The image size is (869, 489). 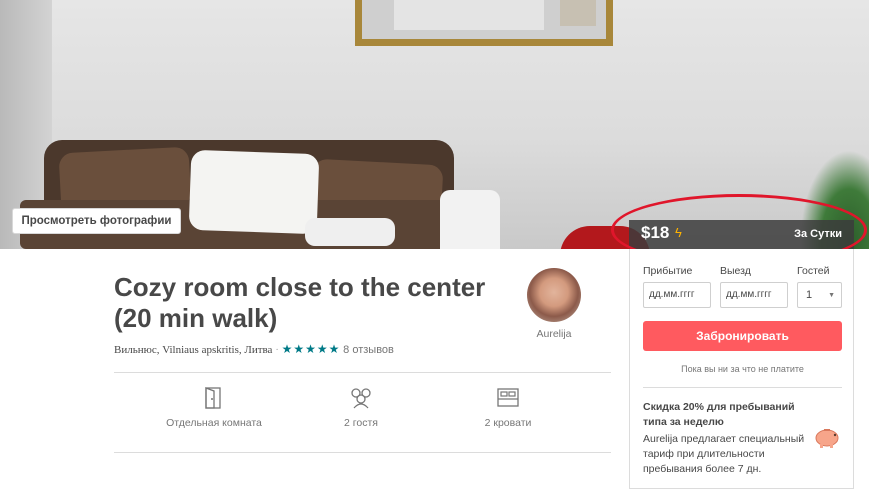 I want to click on checkout-date-input: дд.мм.гггг, so click(x=754, y=295).